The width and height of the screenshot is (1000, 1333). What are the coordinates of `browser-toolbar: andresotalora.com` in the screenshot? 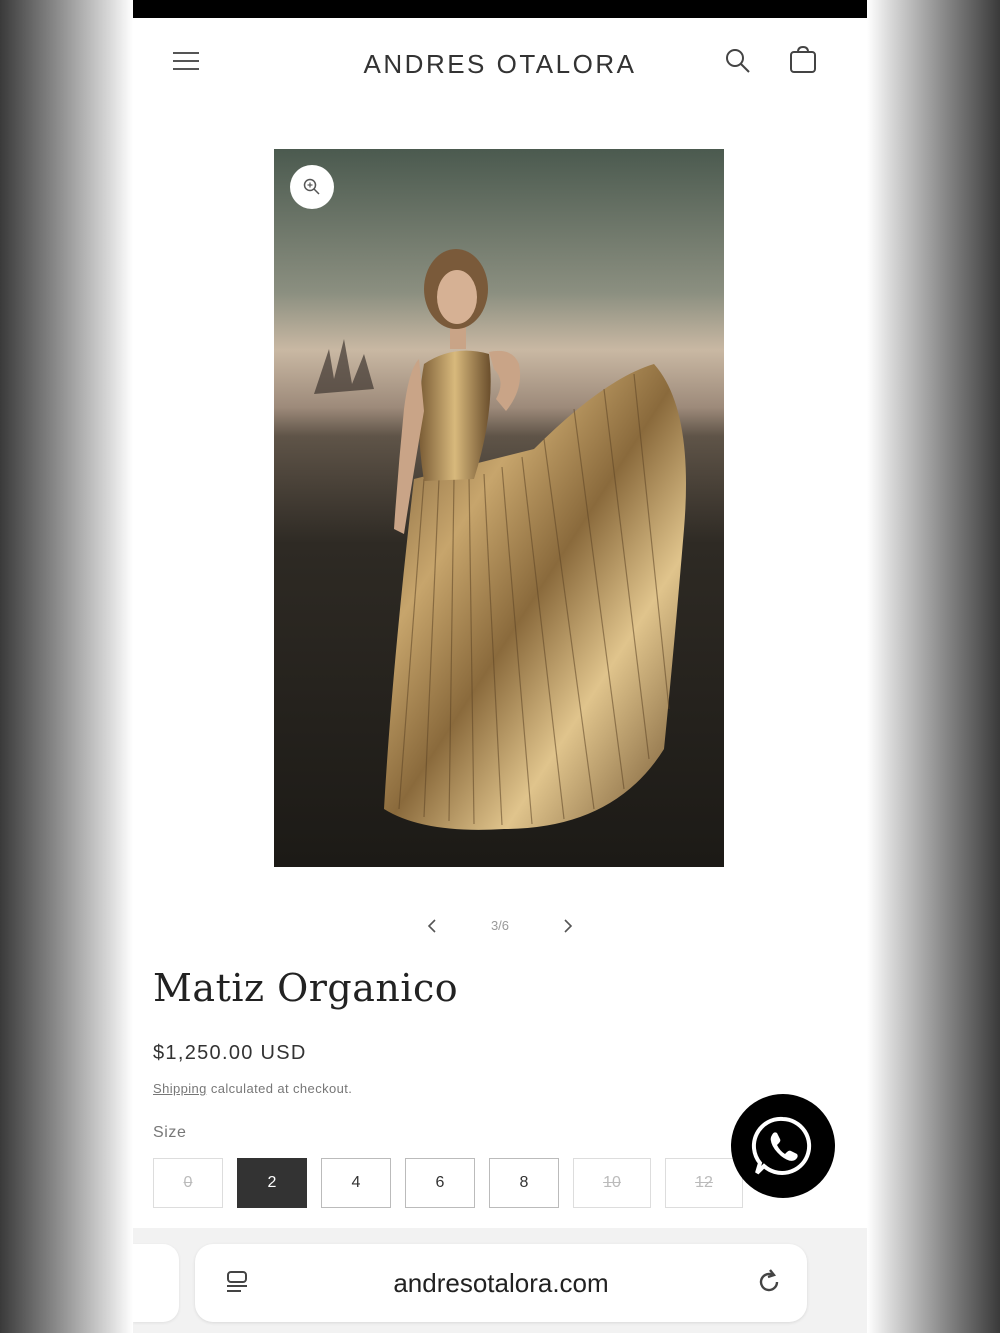 It's located at (500, 1280).